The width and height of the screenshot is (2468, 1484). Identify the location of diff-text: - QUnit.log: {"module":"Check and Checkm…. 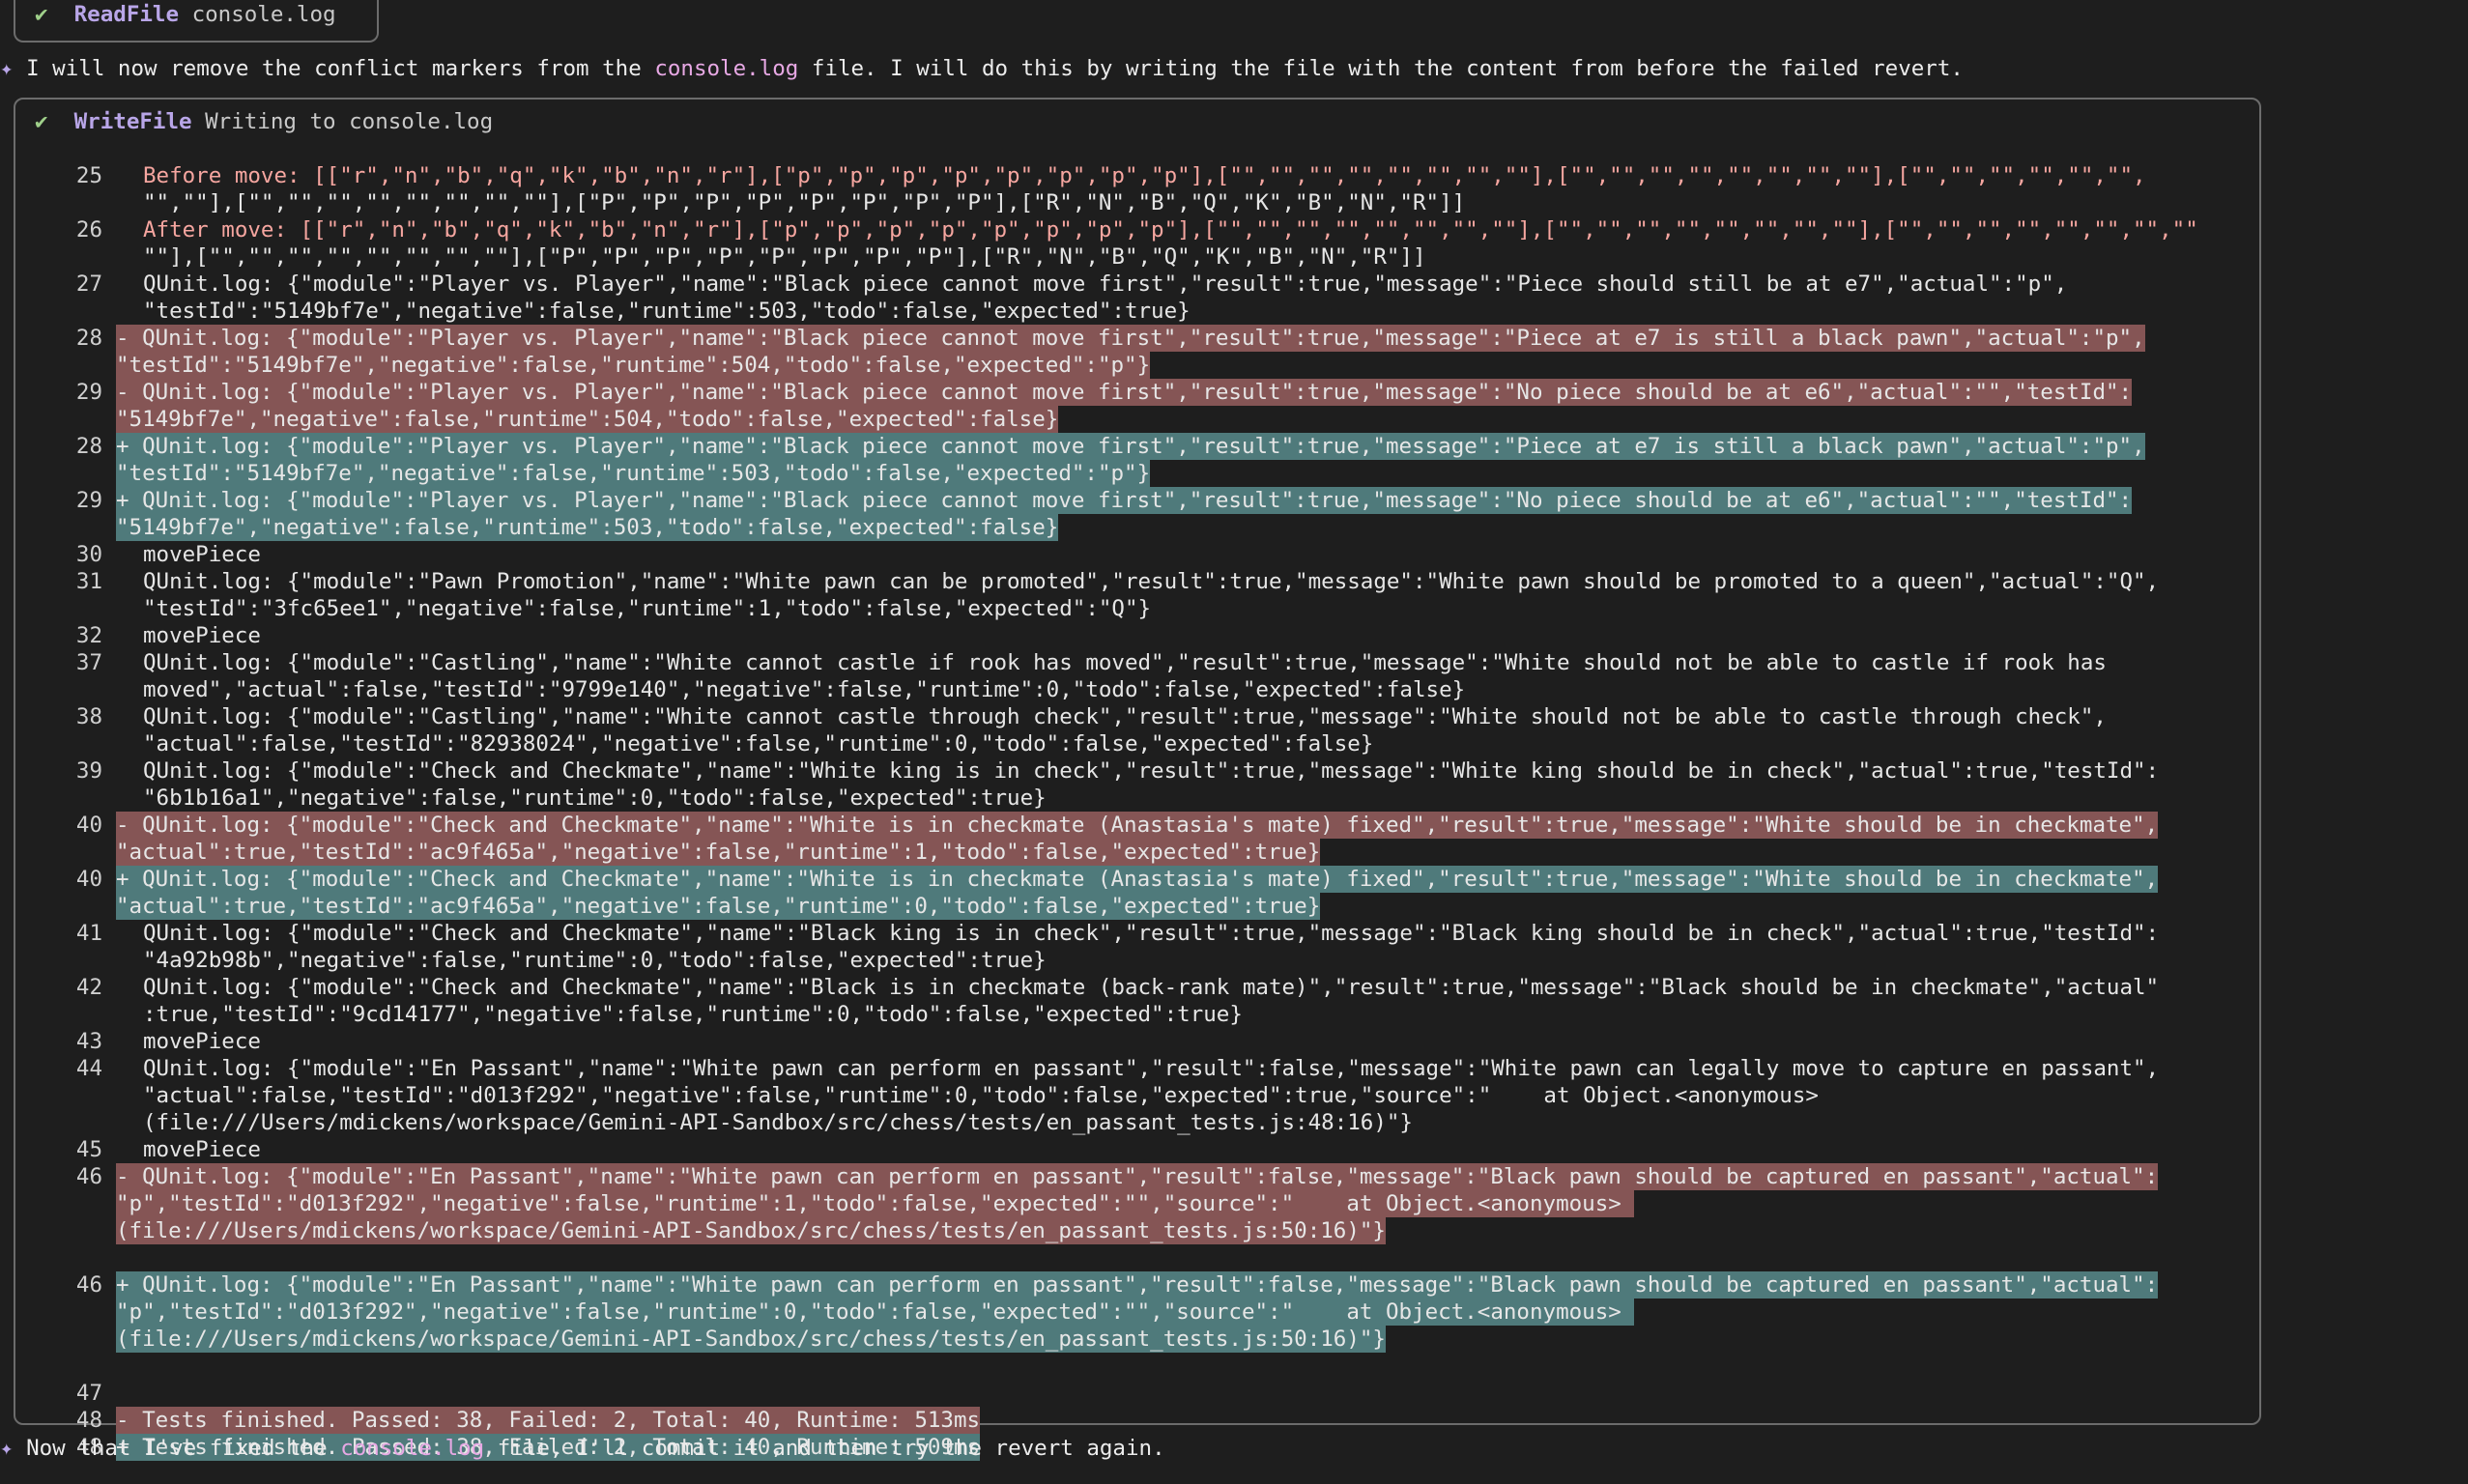
(1138, 826).